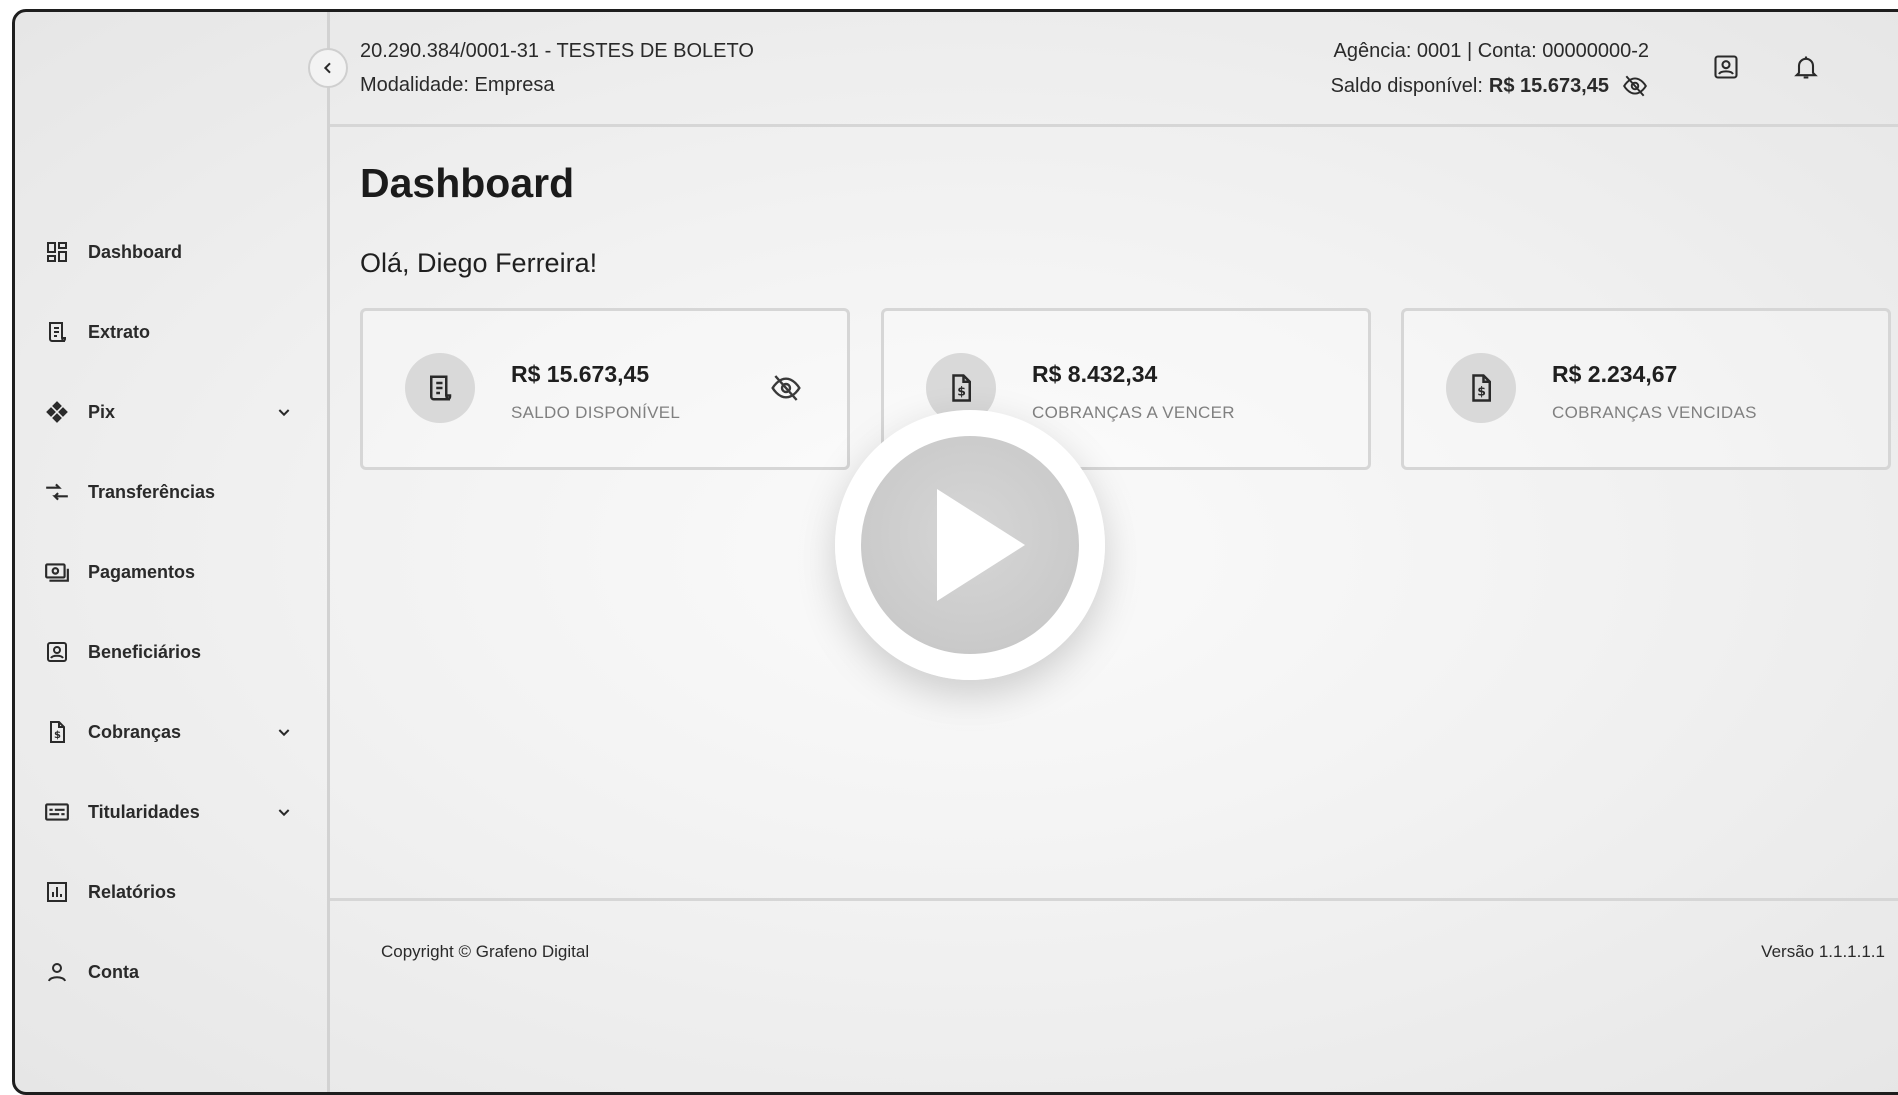 This screenshot has width=1898, height=1095. Describe the element at coordinates (119, 331) in the screenshot. I see `sidebar-item-label: Extrato` at that location.